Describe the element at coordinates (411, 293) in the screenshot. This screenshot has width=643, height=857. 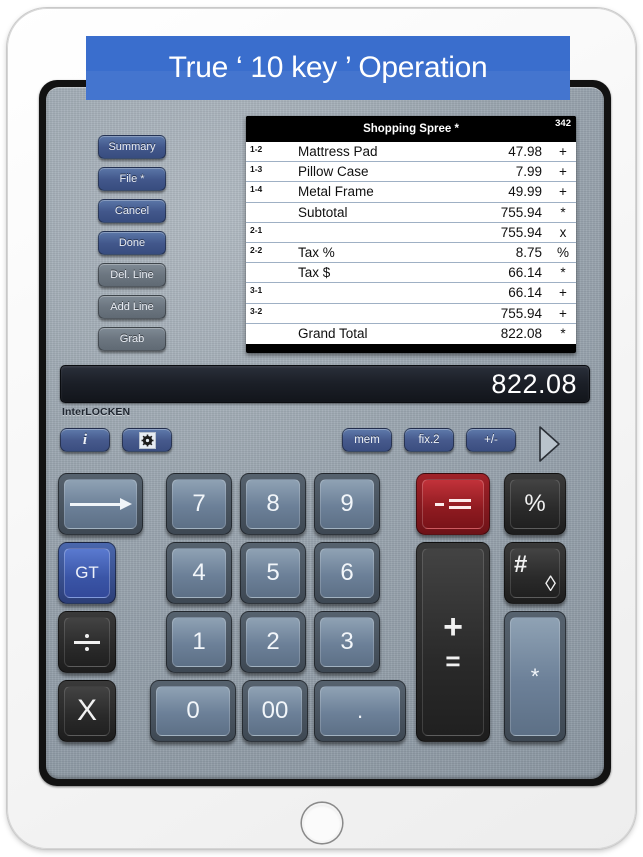
I see `tape-row: 3-1 66.14 +` at that location.